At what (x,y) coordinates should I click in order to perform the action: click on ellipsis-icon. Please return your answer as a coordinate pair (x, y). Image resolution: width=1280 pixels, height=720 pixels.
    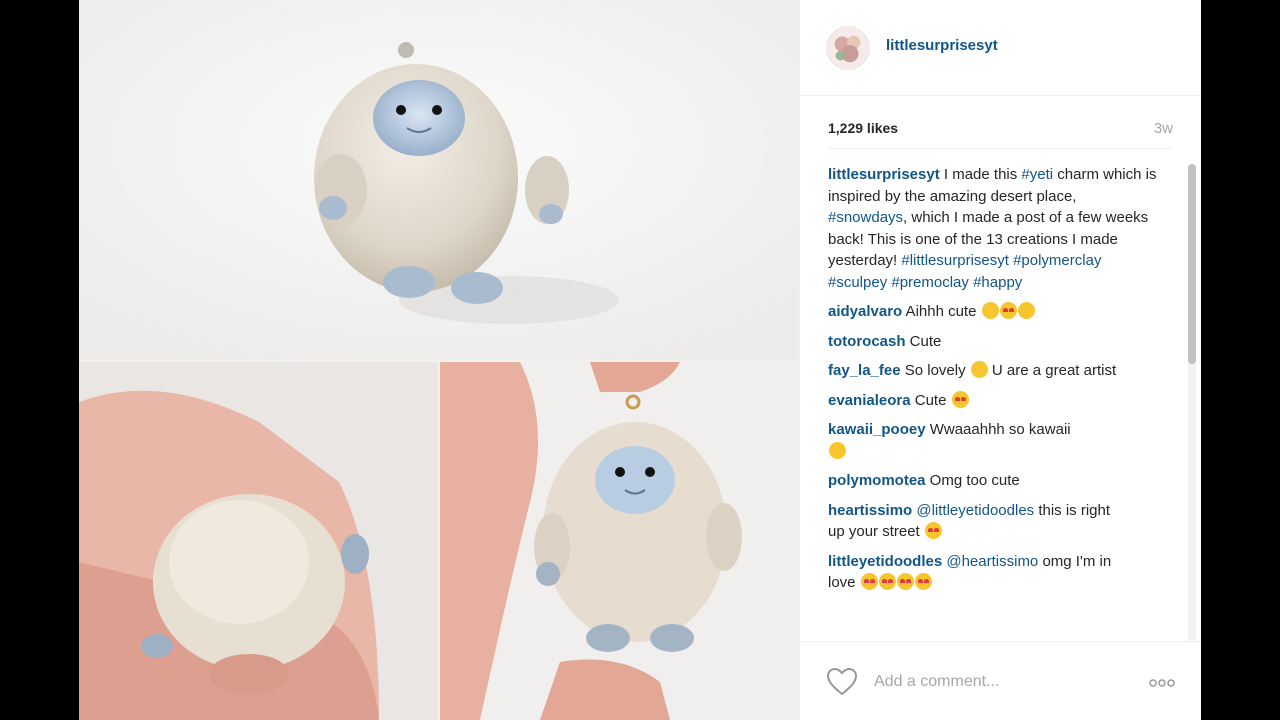
    Looking at the image, I should click on (1162, 683).